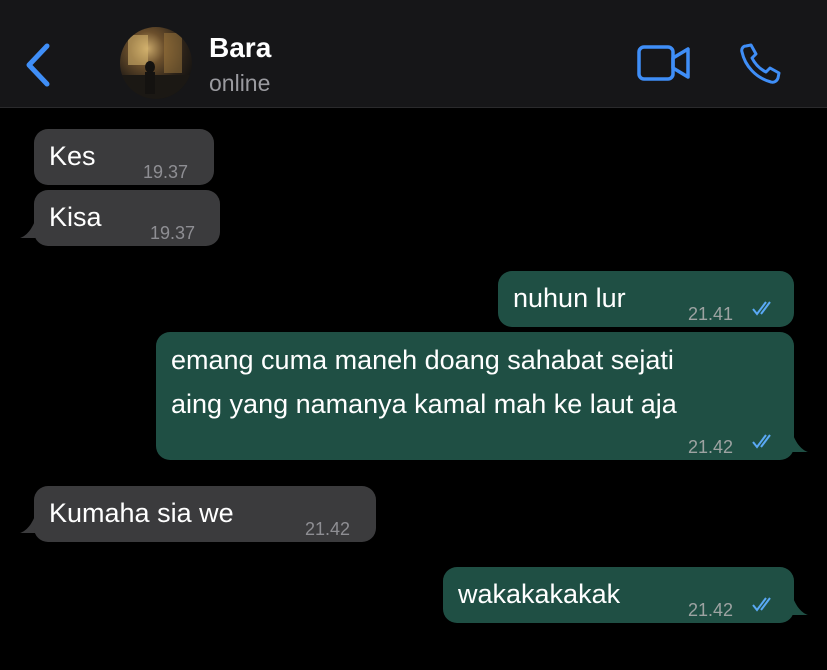 The height and width of the screenshot is (670, 827). I want to click on video-camera-icon, so click(663, 63).